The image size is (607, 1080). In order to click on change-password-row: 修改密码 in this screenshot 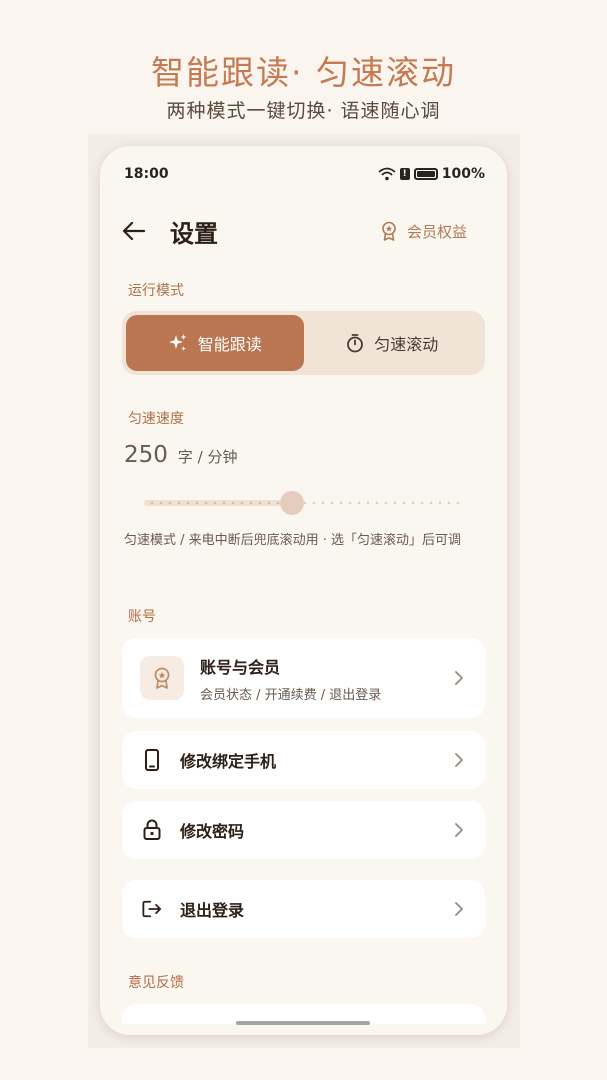, I will do `click(303, 830)`.